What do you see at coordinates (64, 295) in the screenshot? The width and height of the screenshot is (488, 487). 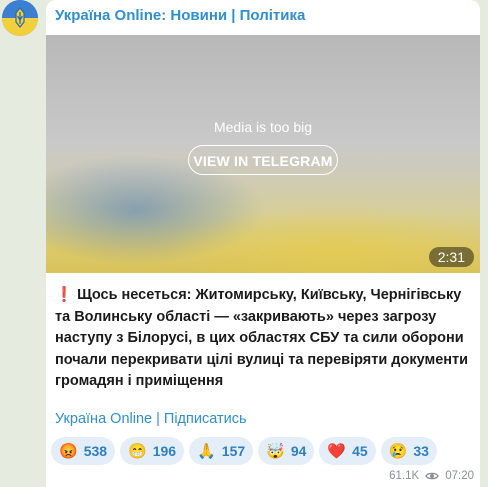 I see `exclamation-icon: ❗` at bounding box center [64, 295].